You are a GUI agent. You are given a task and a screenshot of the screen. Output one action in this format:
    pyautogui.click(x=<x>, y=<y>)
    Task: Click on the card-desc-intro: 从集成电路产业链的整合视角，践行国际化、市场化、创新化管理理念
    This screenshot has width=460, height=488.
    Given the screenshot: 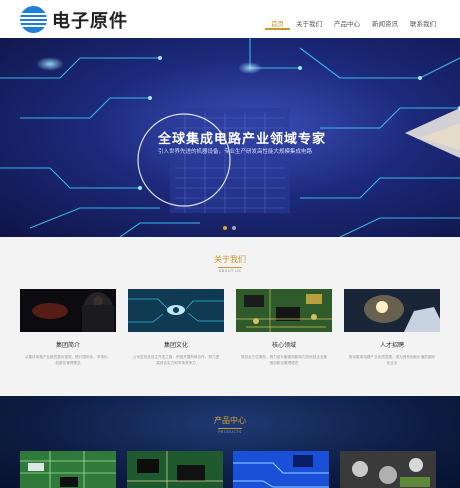 What is the action you would take?
    pyautogui.click(x=68, y=360)
    